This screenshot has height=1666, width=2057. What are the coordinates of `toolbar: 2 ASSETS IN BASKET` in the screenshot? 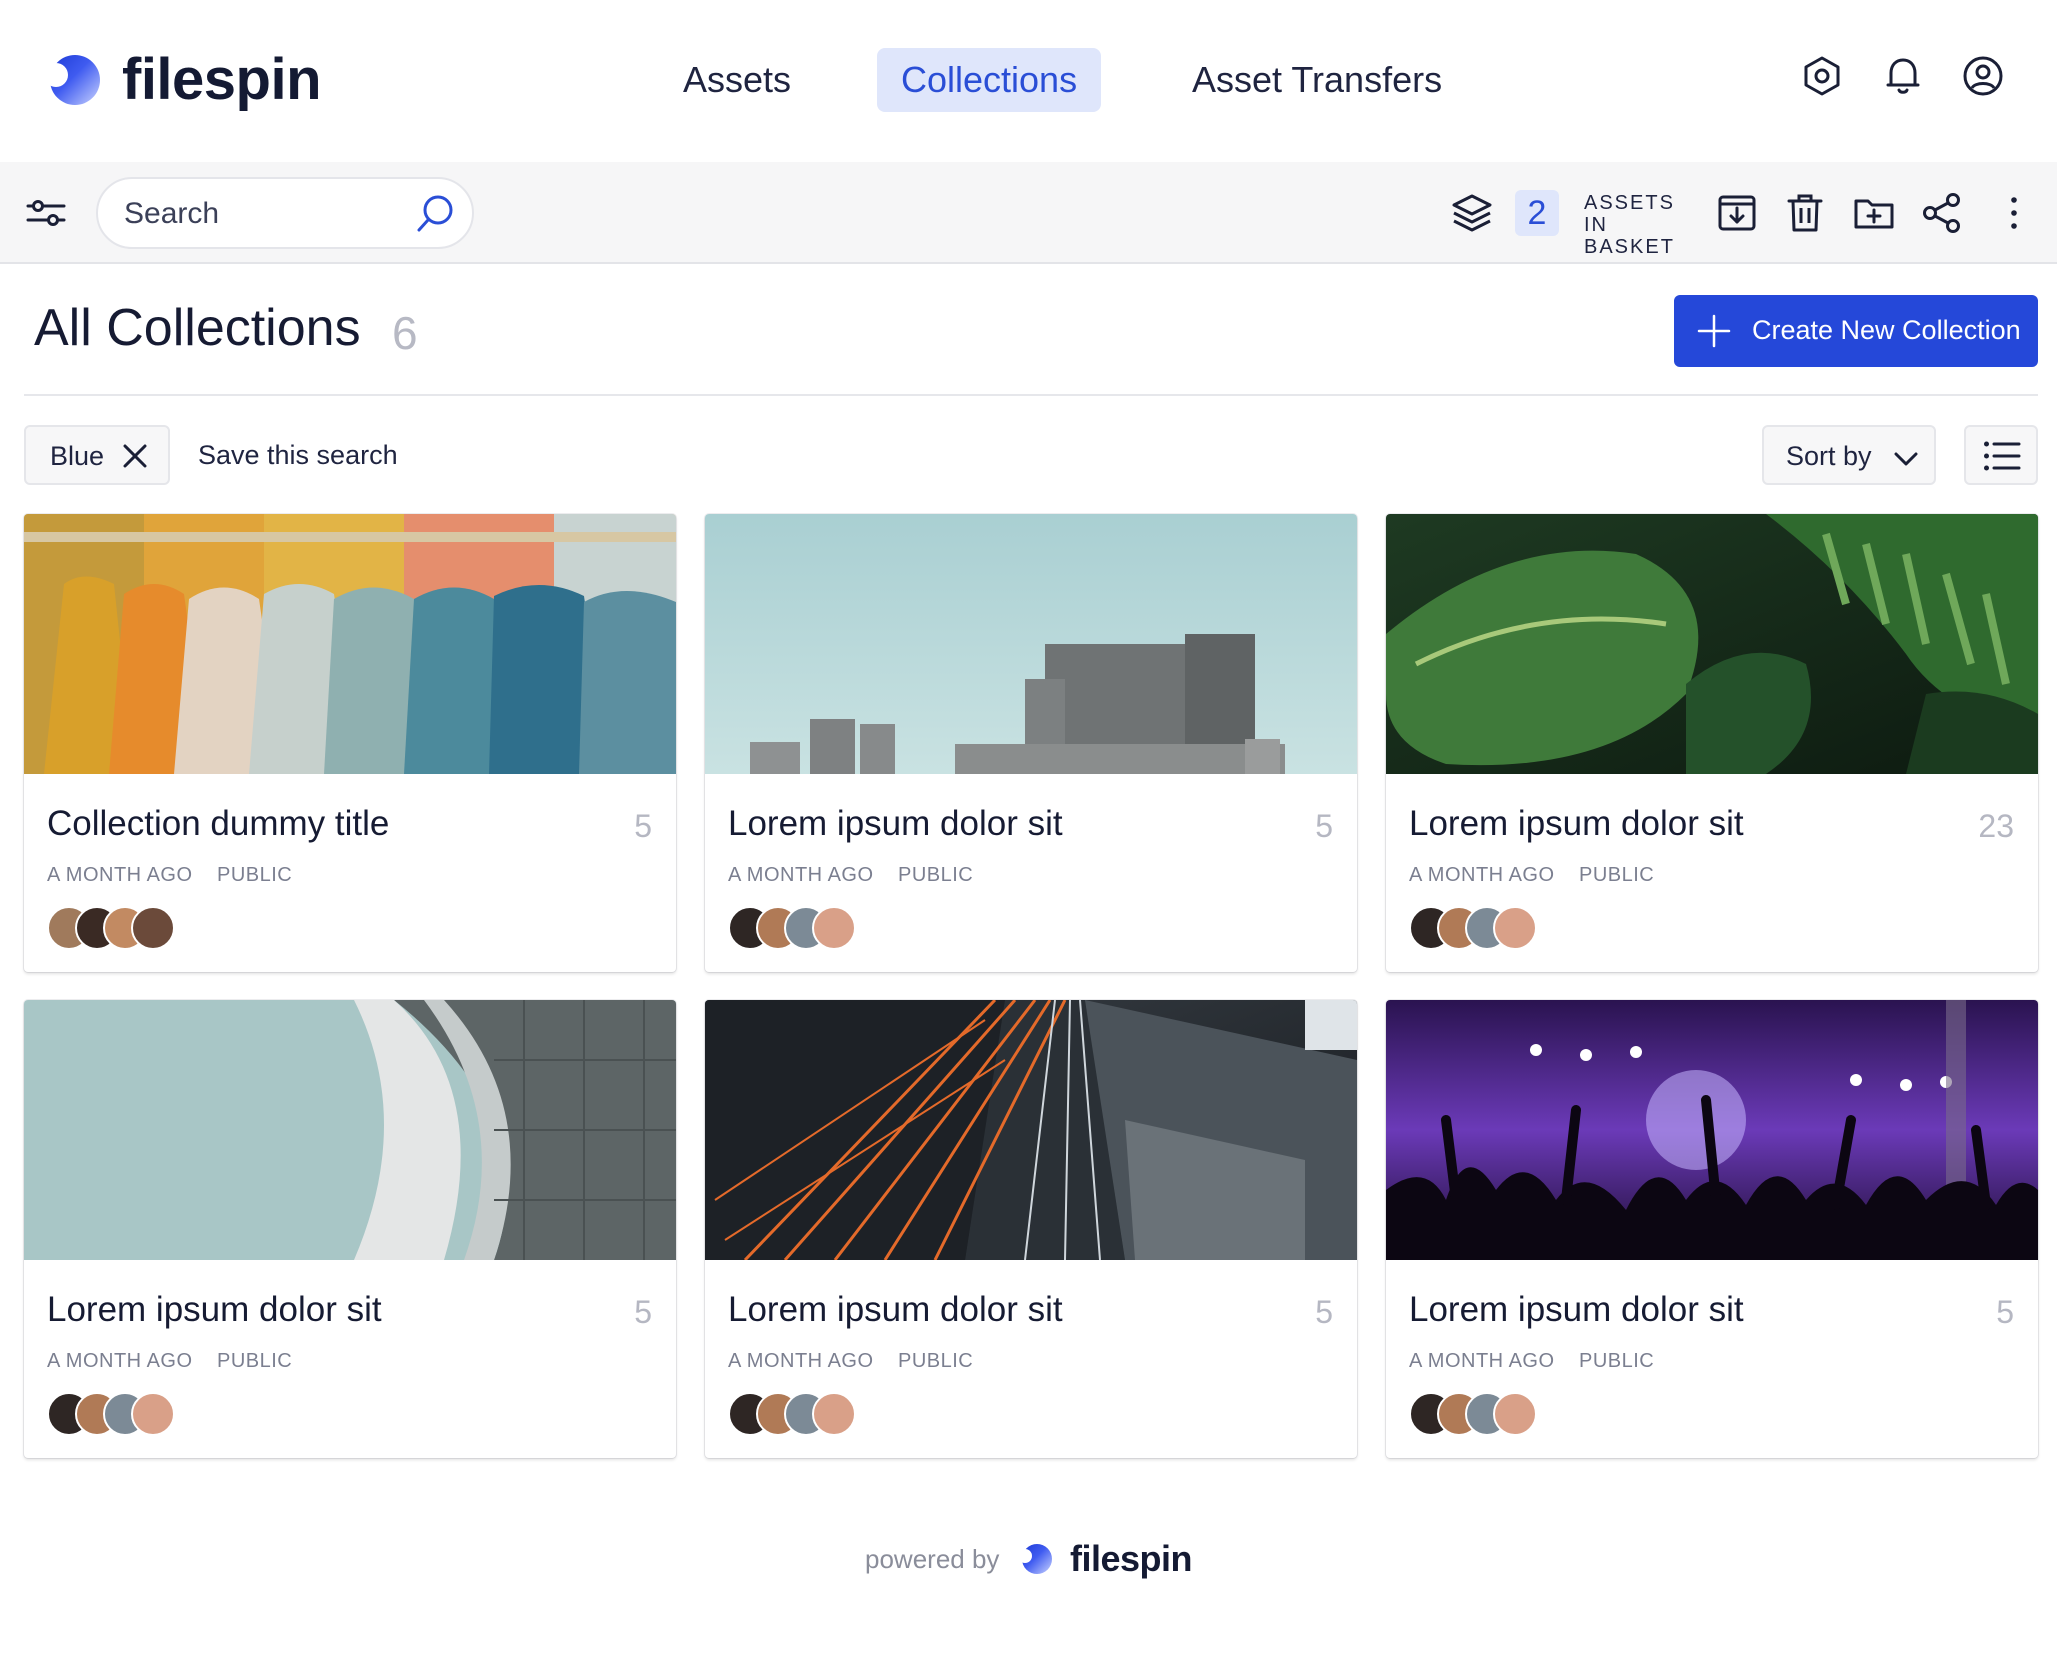 It's located at (1028, 213).